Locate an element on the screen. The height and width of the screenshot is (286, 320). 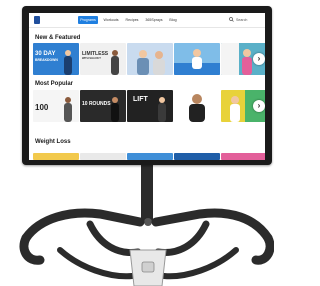
program-tile: LIMITLESS WITH SHAUN T is located at coordinates (103, 59).